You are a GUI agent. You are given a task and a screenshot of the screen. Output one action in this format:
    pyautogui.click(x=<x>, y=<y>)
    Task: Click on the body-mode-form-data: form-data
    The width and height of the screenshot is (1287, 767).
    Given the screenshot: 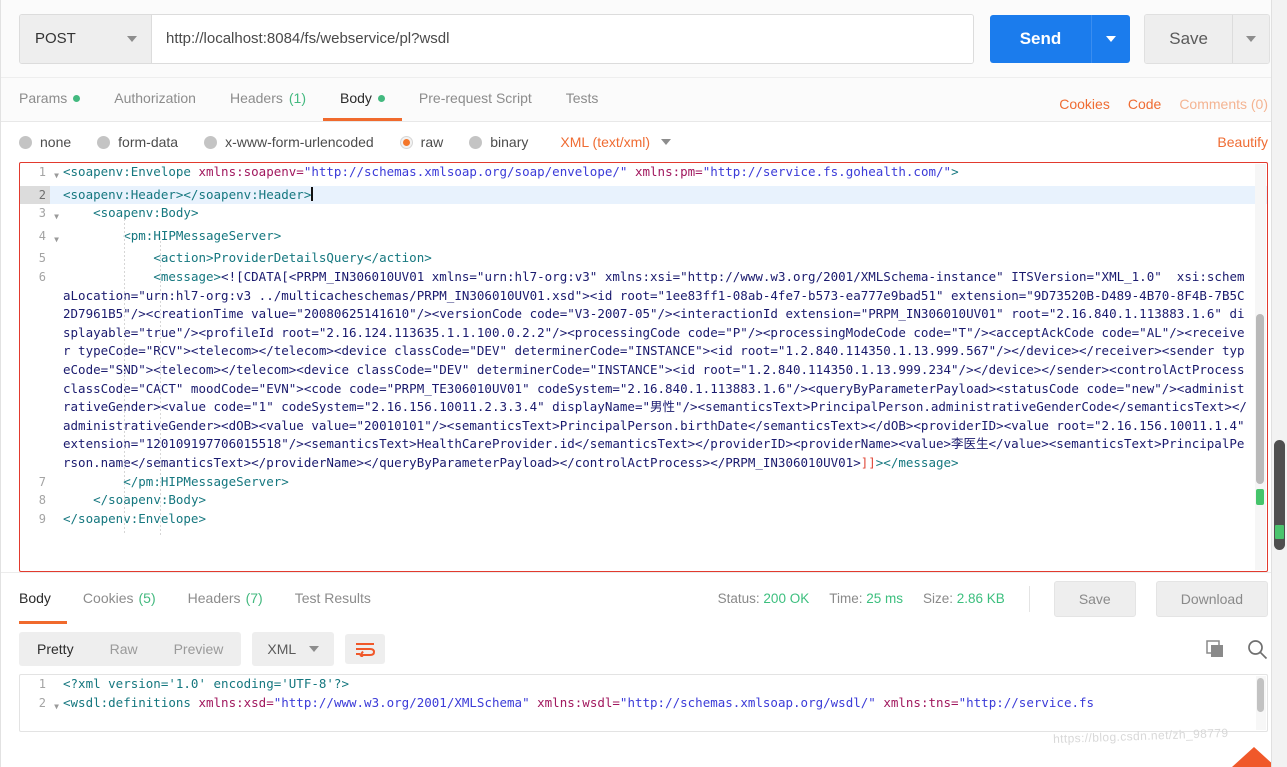 What is the action you would take?
    pyautogui.click(x=137, y=142)
    